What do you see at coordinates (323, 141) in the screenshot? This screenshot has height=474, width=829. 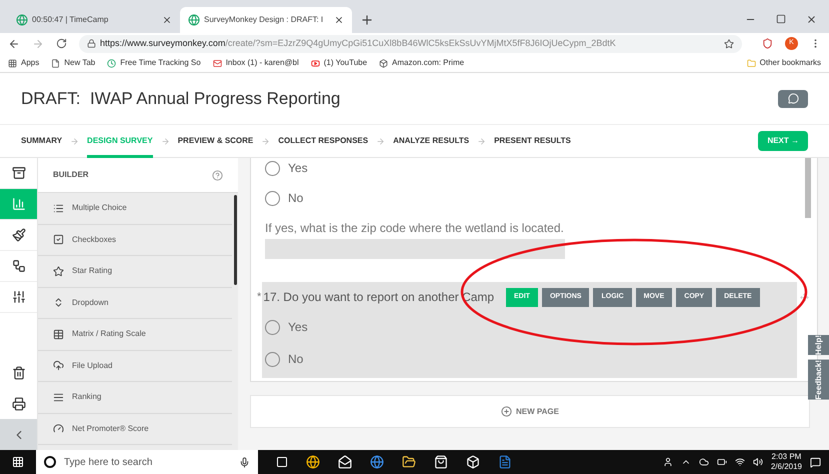 I see `step-tab: COLLECT RESPONSES` at bounding box center [323, 141].